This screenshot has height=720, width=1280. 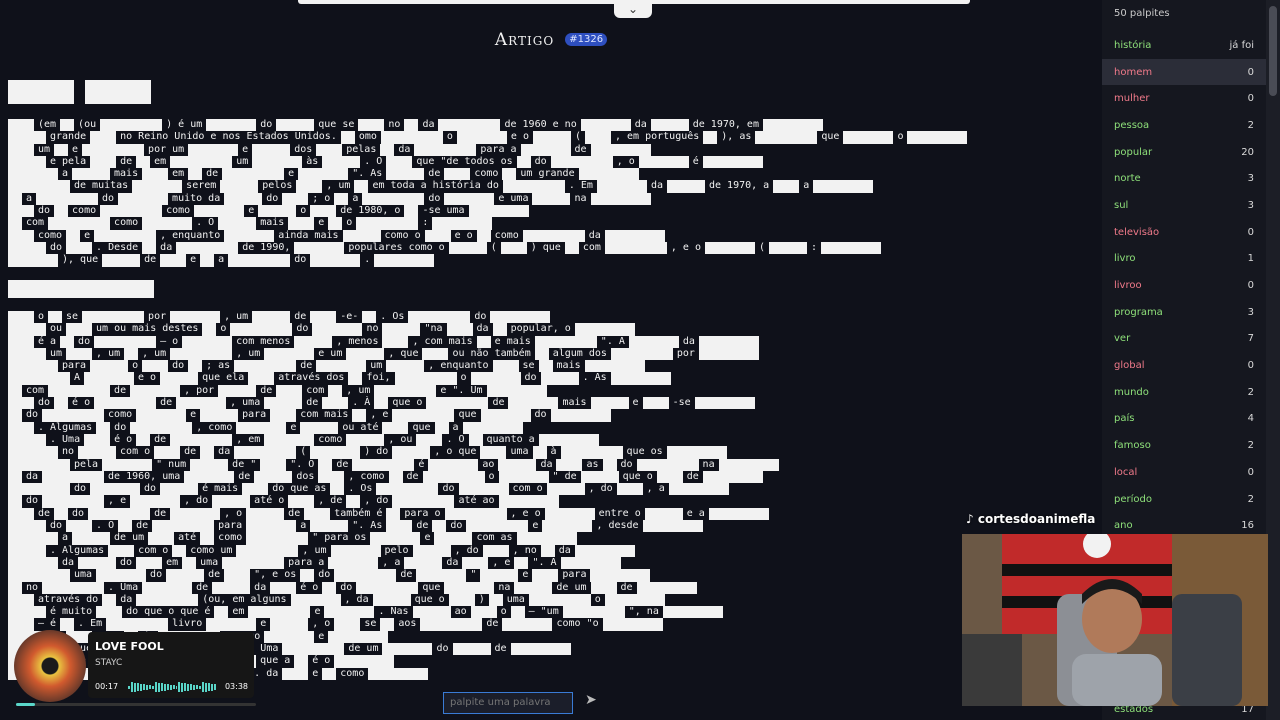 What do you see at coordinates (1031, 519) in the screenshot?
I see `streamer-handle: ♪ cortesdoanimefla` at bounding box center [1031, 519].